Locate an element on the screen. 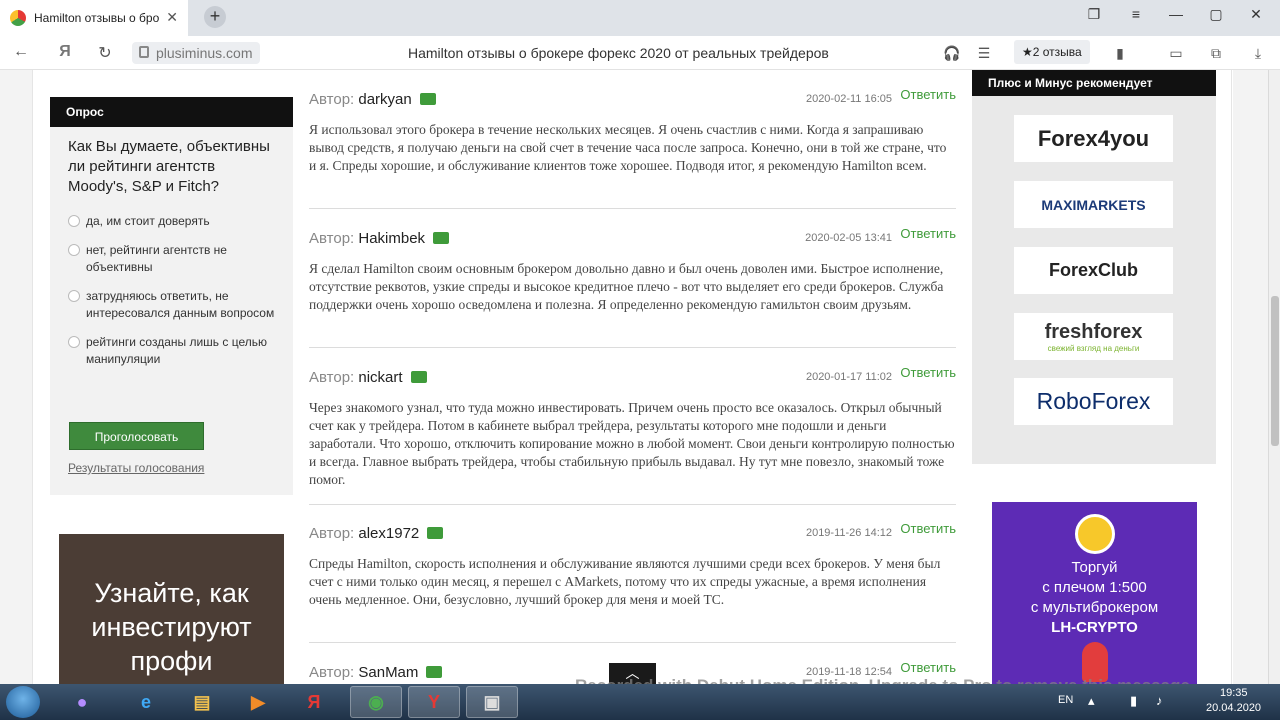 This screenshot has width=1280, height=720. tab-bar: Hamilton отзывы о бро ✕ + ❐ ≡ — ▢ ✕ is located at coordinates (640, 18).